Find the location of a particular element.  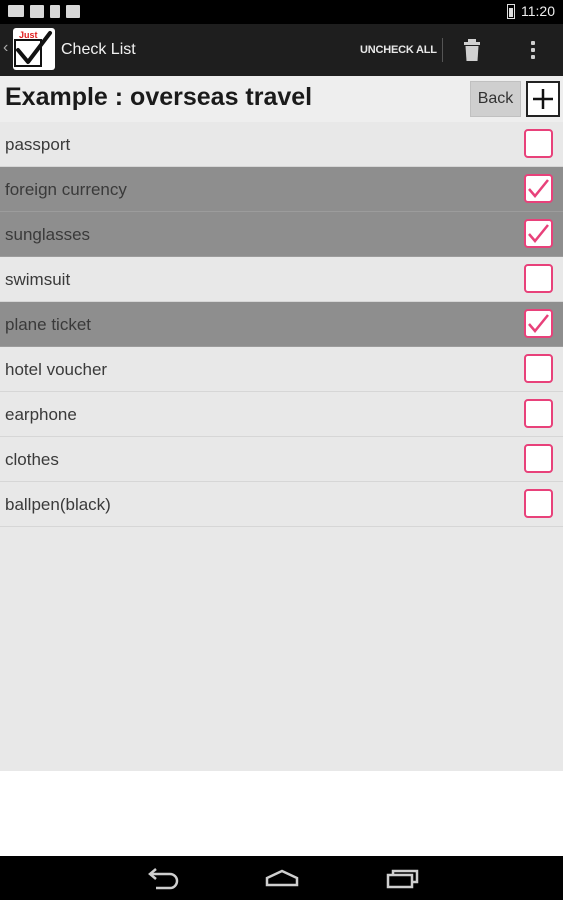

home-icon is located at coordinates (282, 878).